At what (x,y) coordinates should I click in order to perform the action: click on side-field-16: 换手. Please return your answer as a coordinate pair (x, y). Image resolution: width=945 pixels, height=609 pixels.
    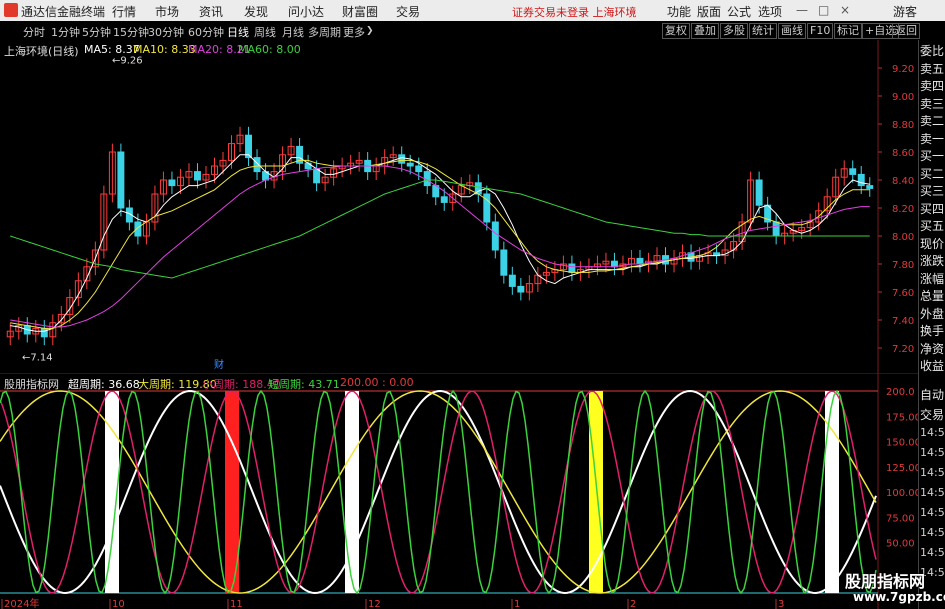
    Looking at the image, I should click on (932, 330).